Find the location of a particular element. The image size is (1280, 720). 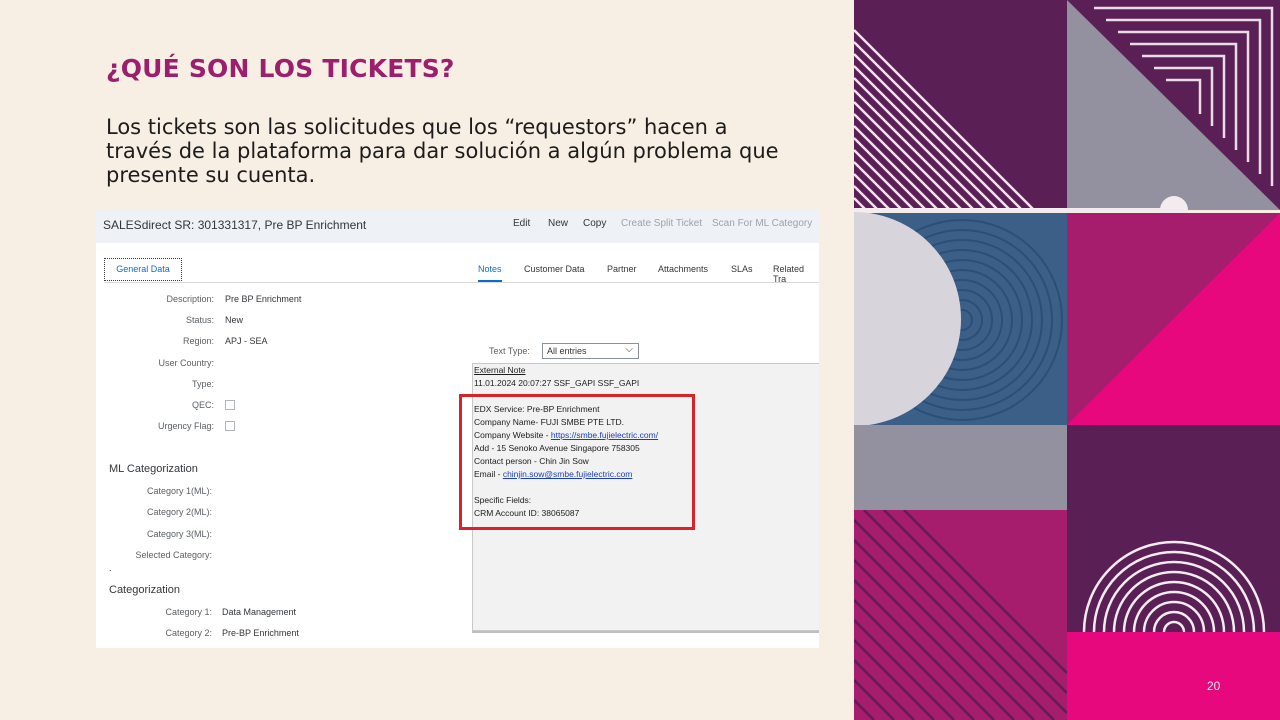

create-split-ticket-button: Create Split Ticket is located at coordinates (661, 223).